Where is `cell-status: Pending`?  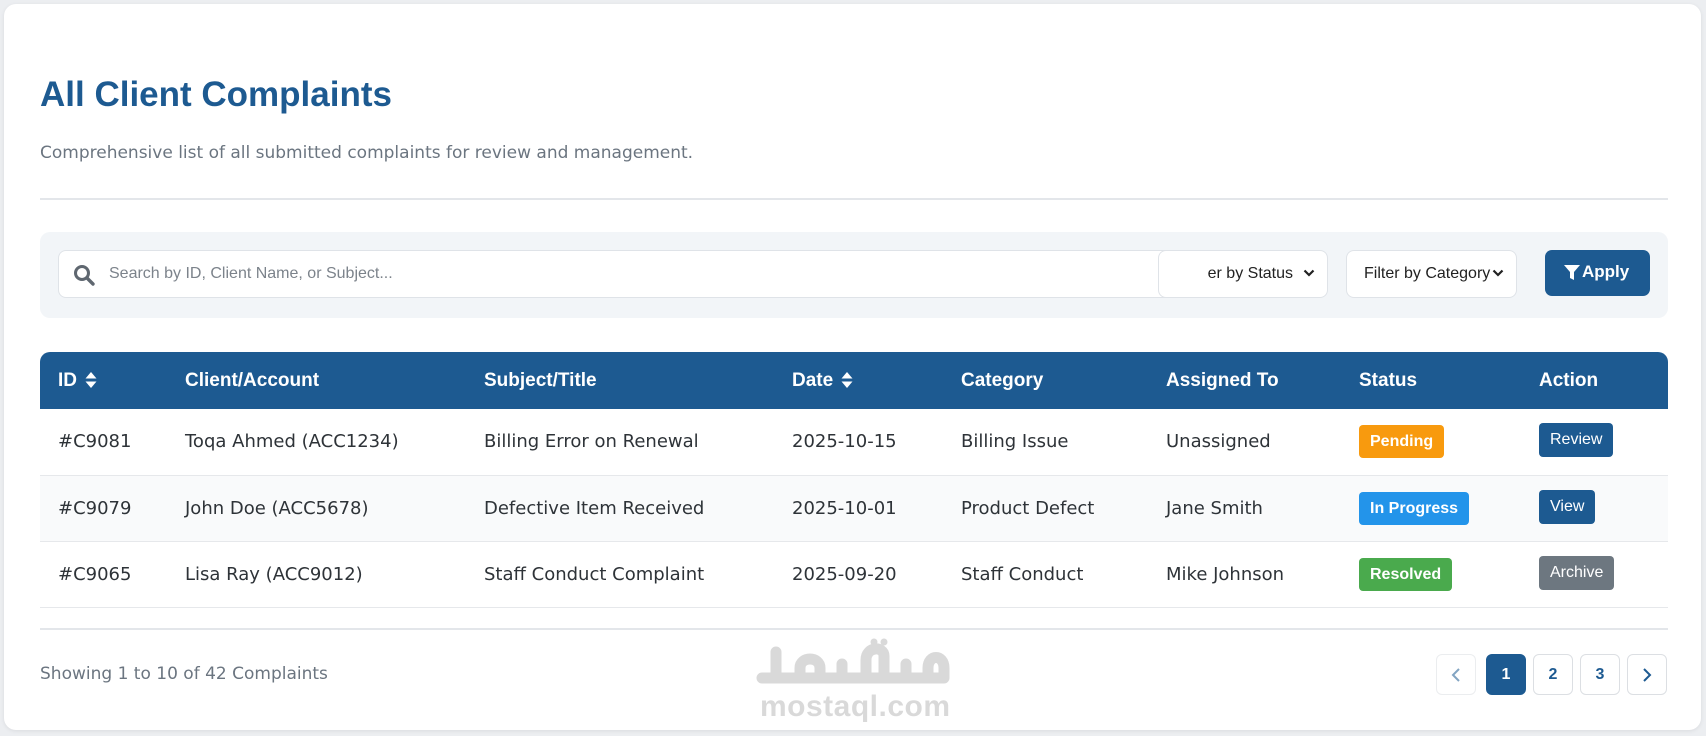 cell-status: Pending is located at coordinates (1431, 442).